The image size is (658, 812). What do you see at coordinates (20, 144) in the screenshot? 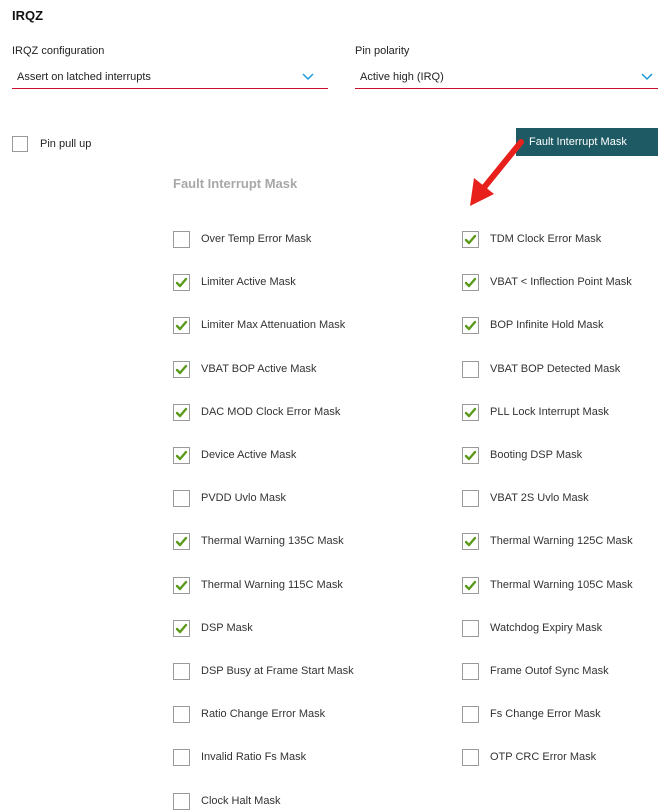
I see `pin-pull-up-checkbox` at bounding box center [20, 144].